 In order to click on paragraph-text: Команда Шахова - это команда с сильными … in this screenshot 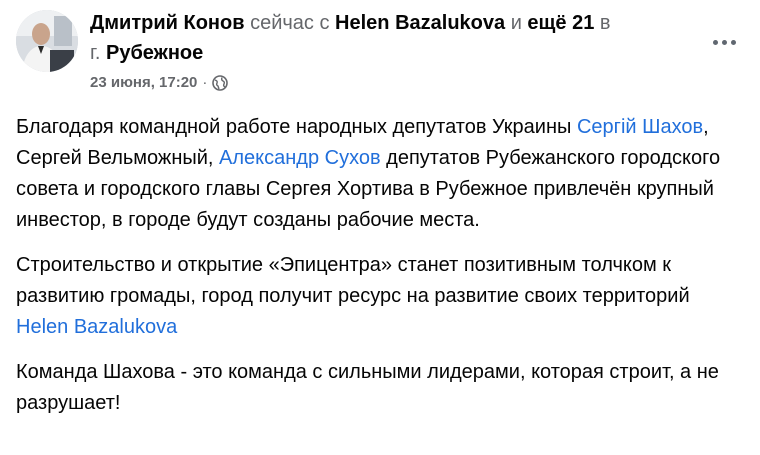, I will do `click(367, 387)`.